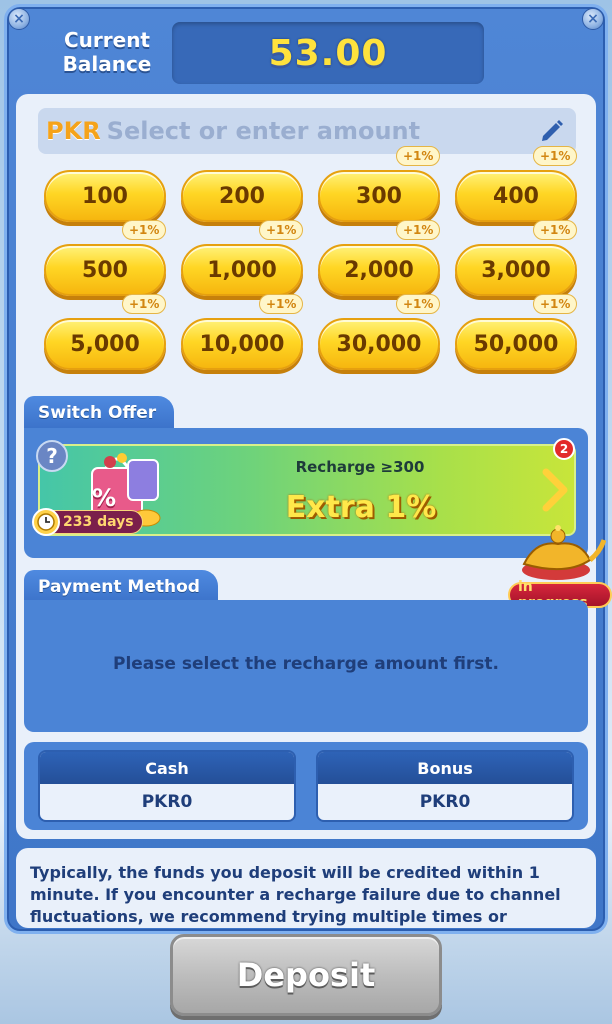 Image resolution: width=612 pixels, height=1024 pixels. What do you see at coordinates (242, 196) in the screenshot?
I see `amount-button: 200` at bounding box center [242, 196].